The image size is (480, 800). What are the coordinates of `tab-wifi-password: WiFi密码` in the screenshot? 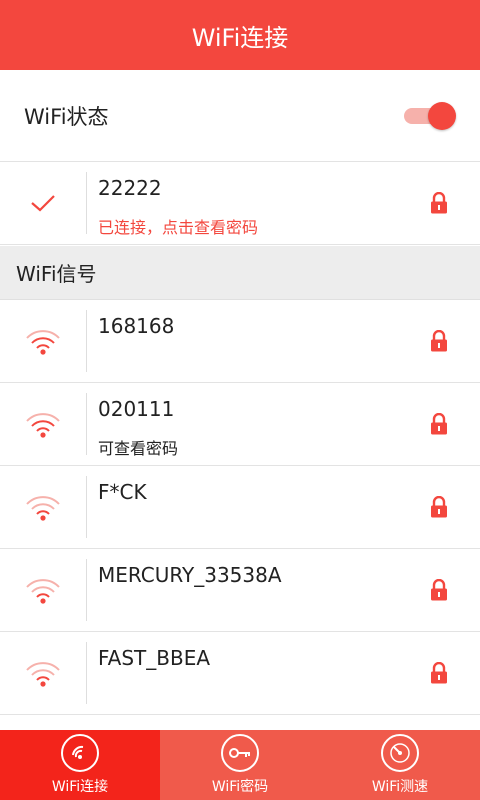 It's located at (240, 765).